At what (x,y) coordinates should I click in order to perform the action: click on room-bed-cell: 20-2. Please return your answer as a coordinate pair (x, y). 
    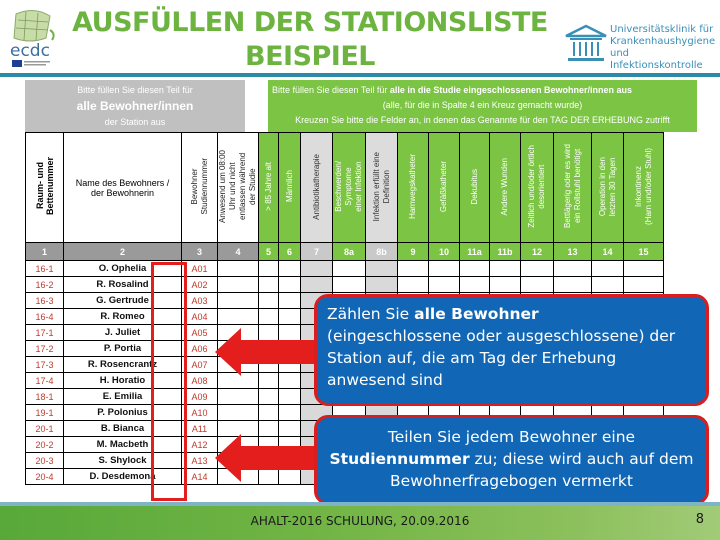
    Looking at the image, I should click on (44, 444).